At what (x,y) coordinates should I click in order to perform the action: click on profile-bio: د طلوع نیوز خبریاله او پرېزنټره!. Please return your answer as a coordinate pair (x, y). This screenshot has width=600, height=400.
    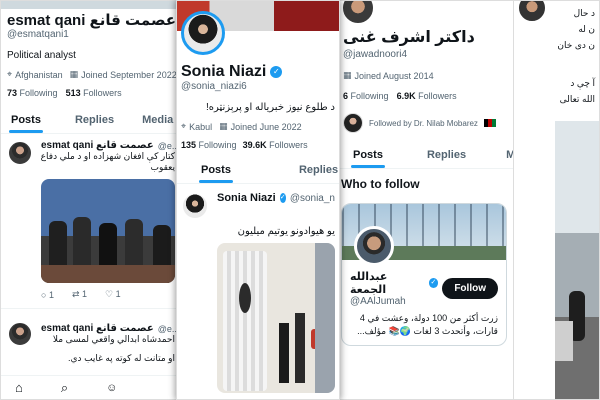
    Looking at the image, I should click on (270, 107).